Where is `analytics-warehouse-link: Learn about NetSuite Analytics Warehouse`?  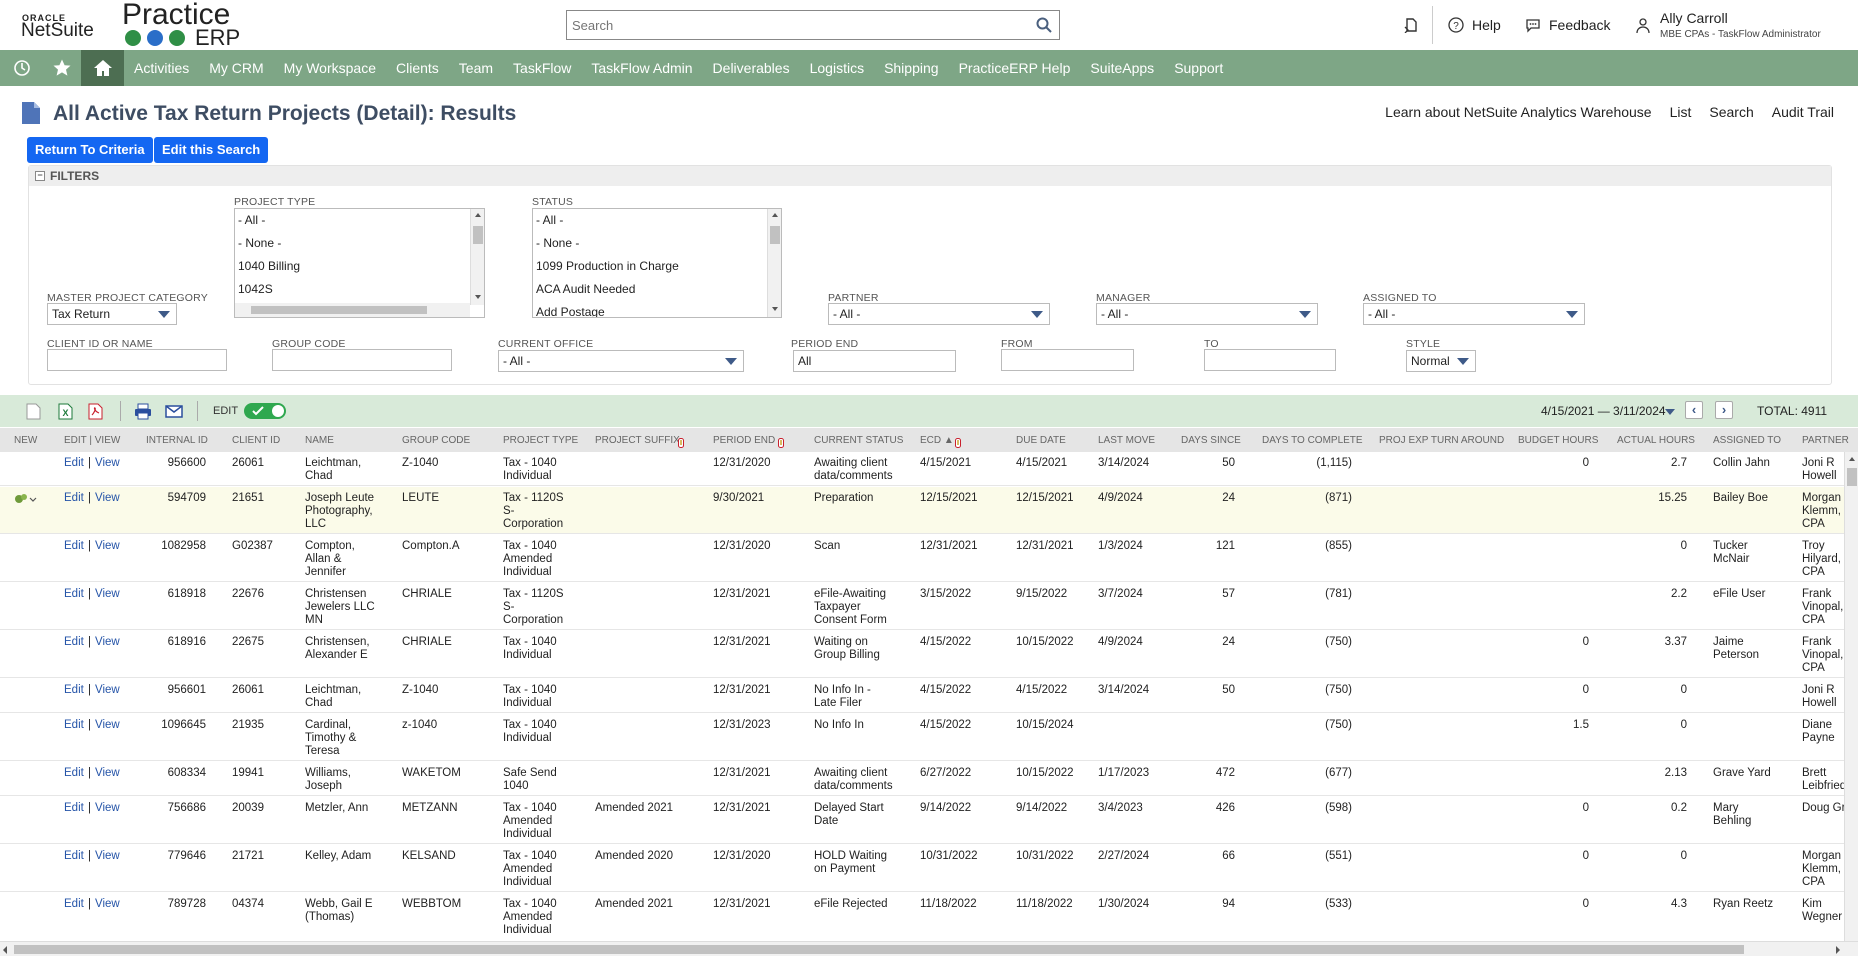 analytics-warehouse-link: Learn about NetSuite Analytics Warehouse is located at coordinates (1518, 112).